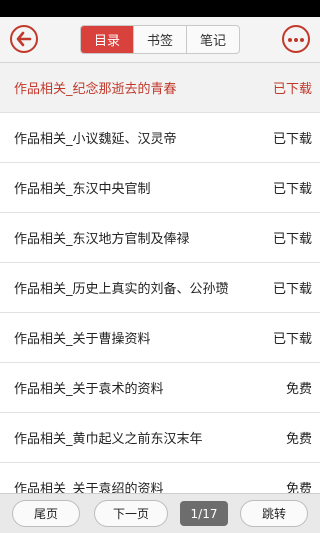 Image resolution: width=320 pixels, height=533 pixels. Describe the element at coordinates (160, 338) in the screenshot. I see `chapter-row: 作品相关_关于曹操资料 已下载` at that location.